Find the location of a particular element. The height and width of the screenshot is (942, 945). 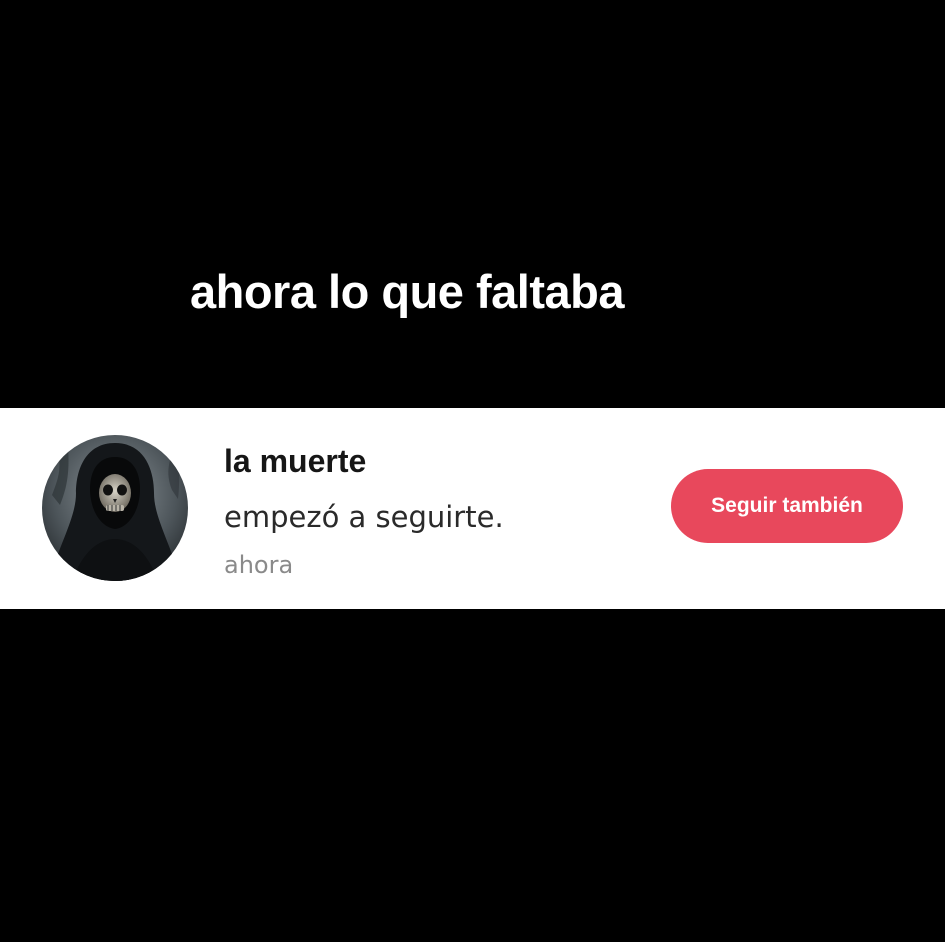

meme-caption: ahora lo que faltaba is located at coordinates (407, 291).